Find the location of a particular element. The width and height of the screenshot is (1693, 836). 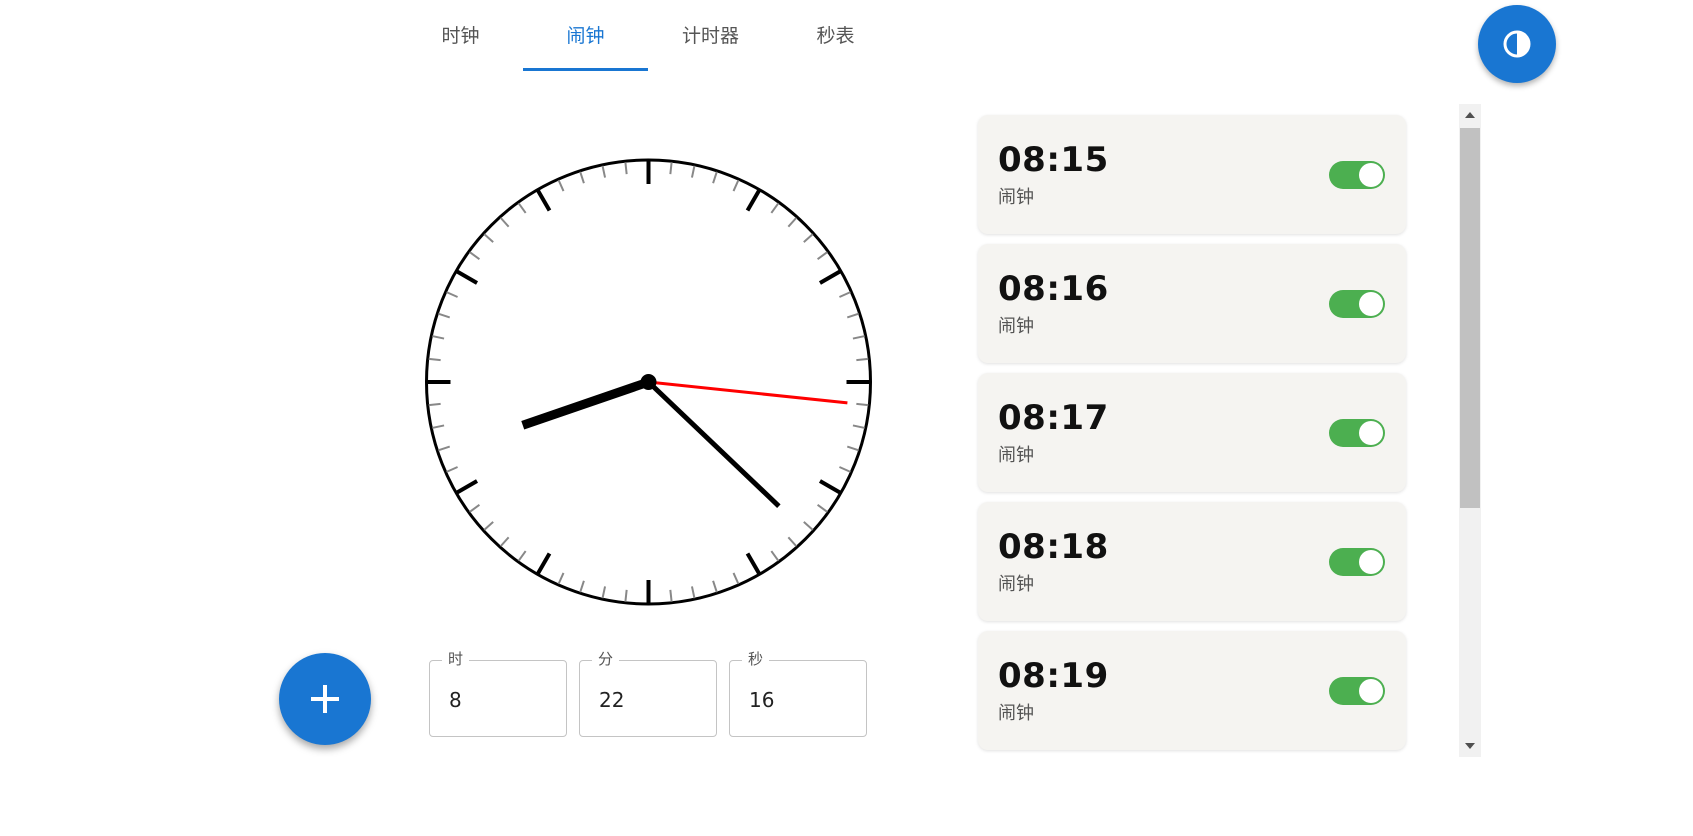

alarm-time: 08:15 is located at coordinates (1053, 160).